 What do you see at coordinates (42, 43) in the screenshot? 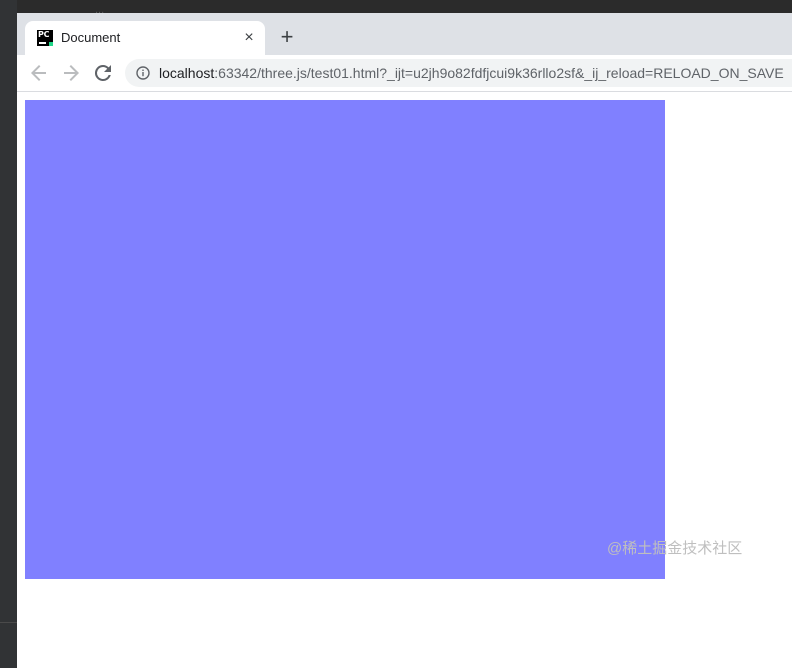
I see `favicon-underline` at bounding box center [42, 43].